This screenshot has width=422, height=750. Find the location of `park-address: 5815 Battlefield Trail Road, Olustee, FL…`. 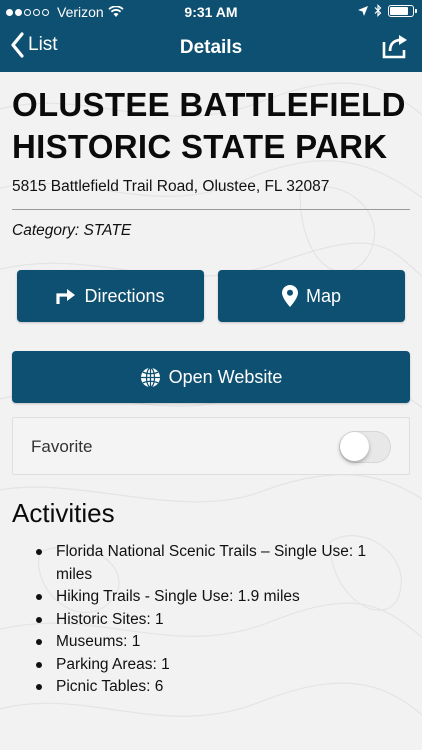

park-address: 5815 Battlefield Trail Road, Olustee, FL… is located at coordinates (171, 186).